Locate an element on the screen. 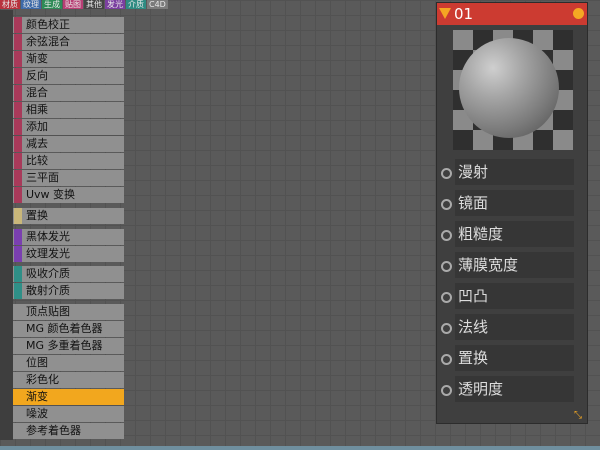  input-port: 镜面 is located at coordinates (512, 205).